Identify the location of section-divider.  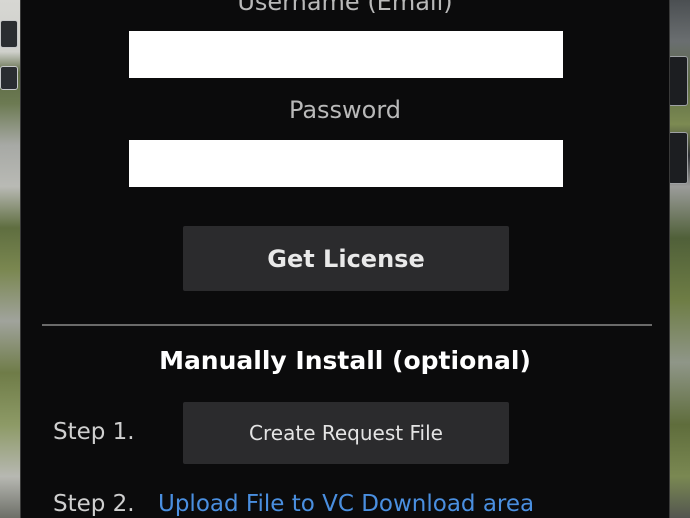
(347, 325).